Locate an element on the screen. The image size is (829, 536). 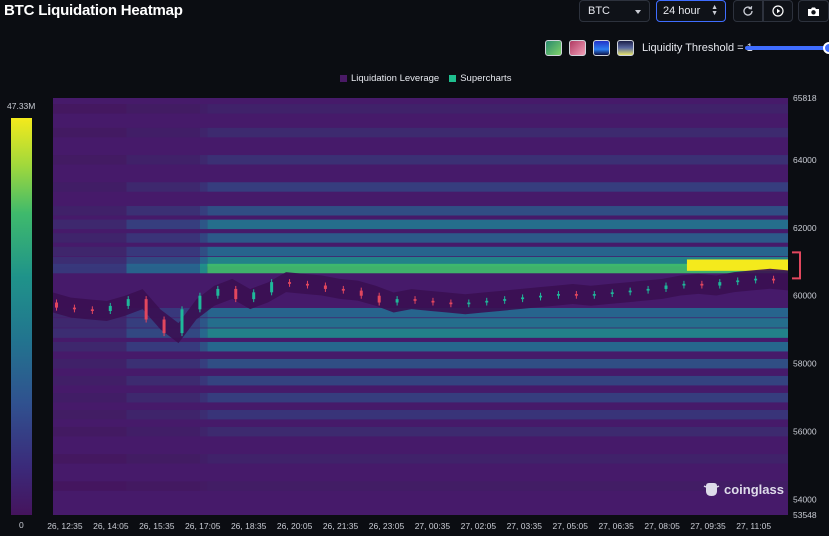
coinglass-watermark: coinglass is located at coordinates (743, 489).